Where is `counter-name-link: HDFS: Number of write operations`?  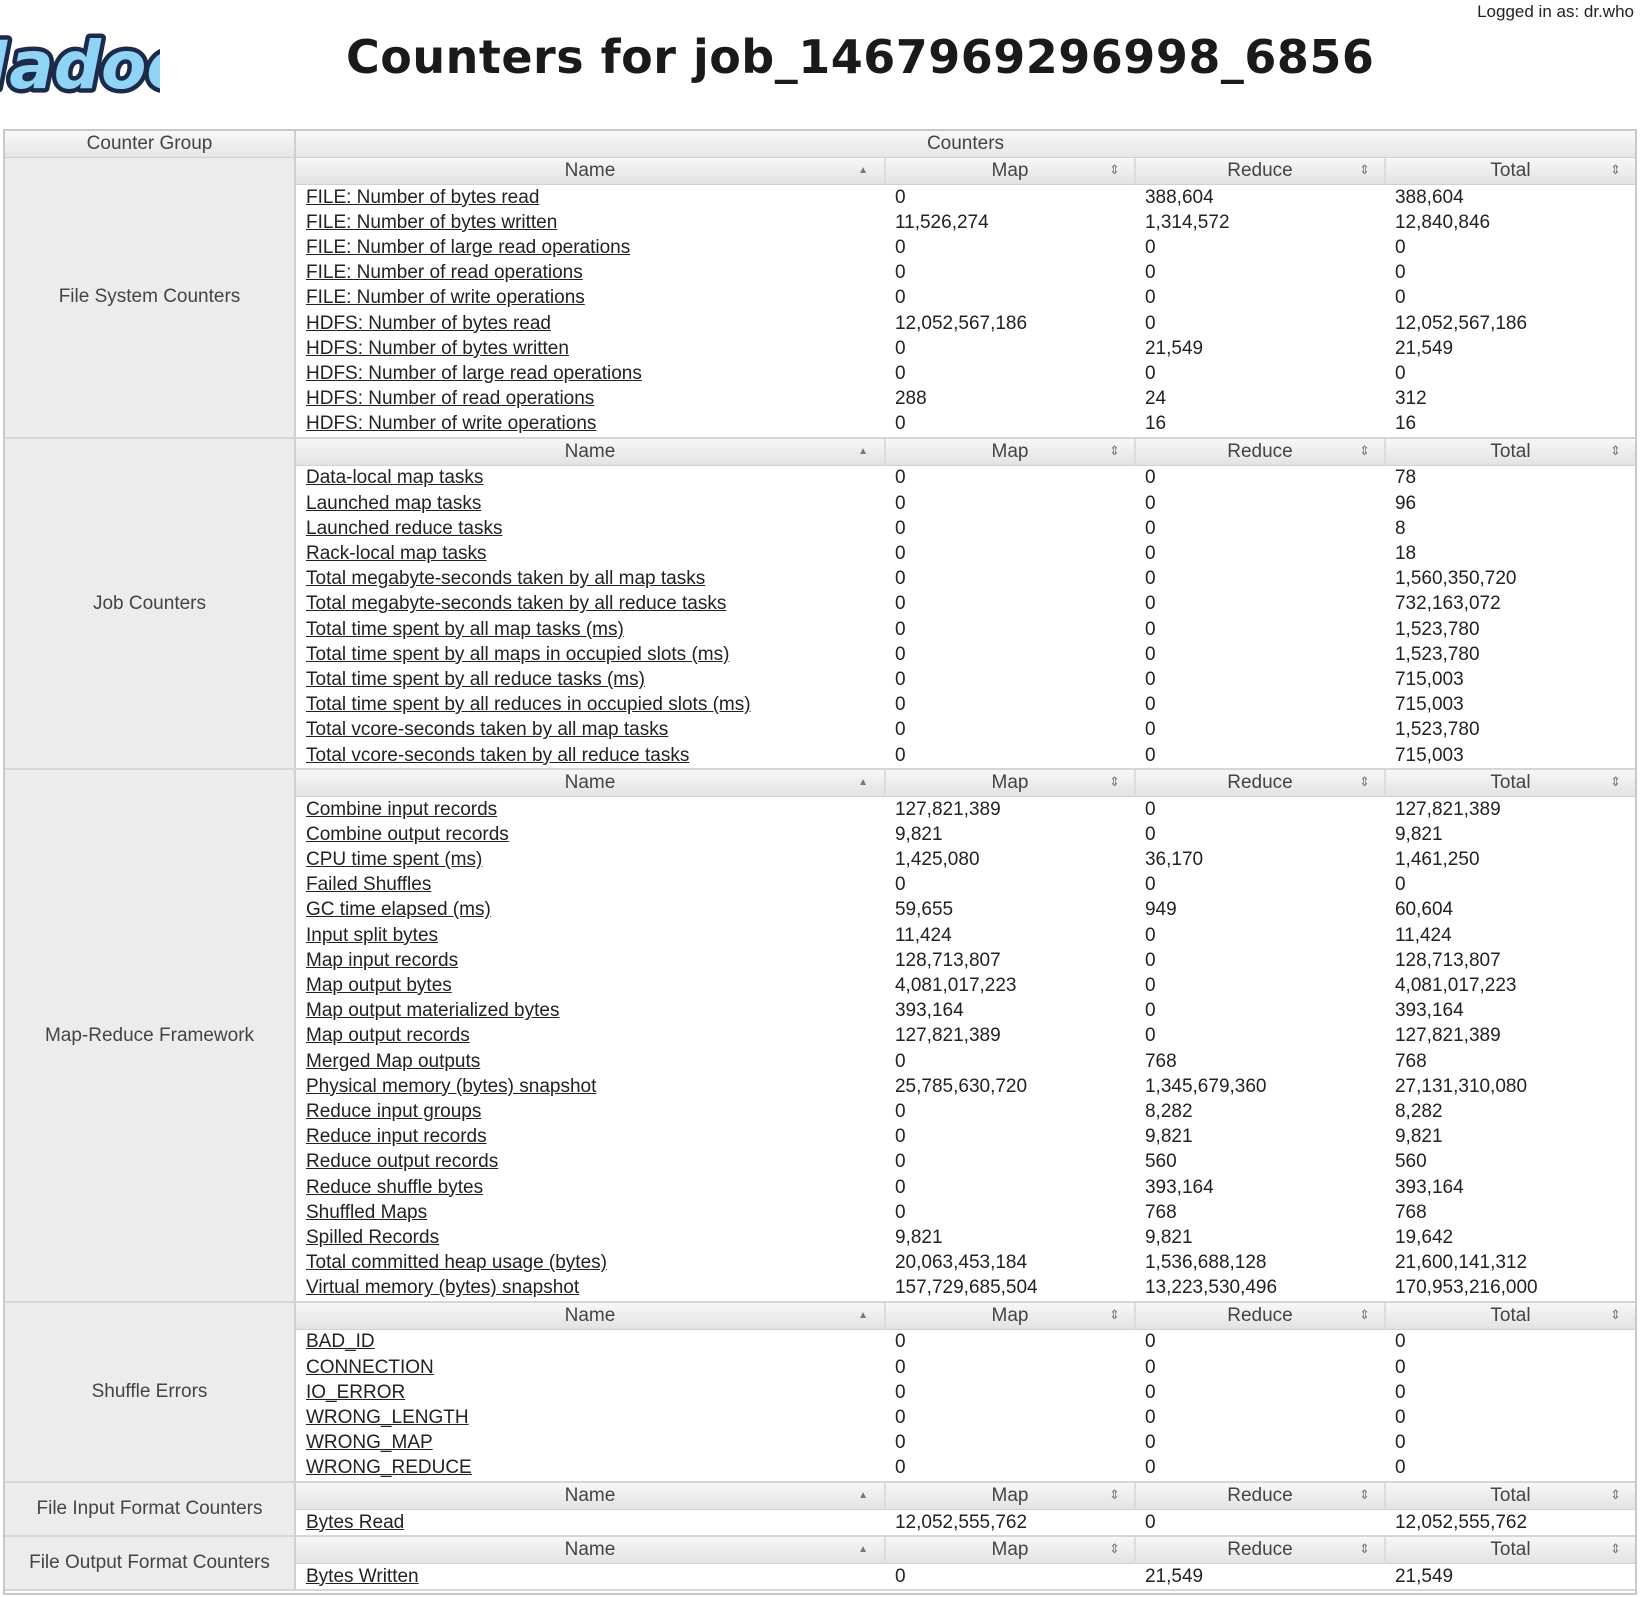
counter-name-link: HDFS: Number of write operations is located at coordinates (451, 423).